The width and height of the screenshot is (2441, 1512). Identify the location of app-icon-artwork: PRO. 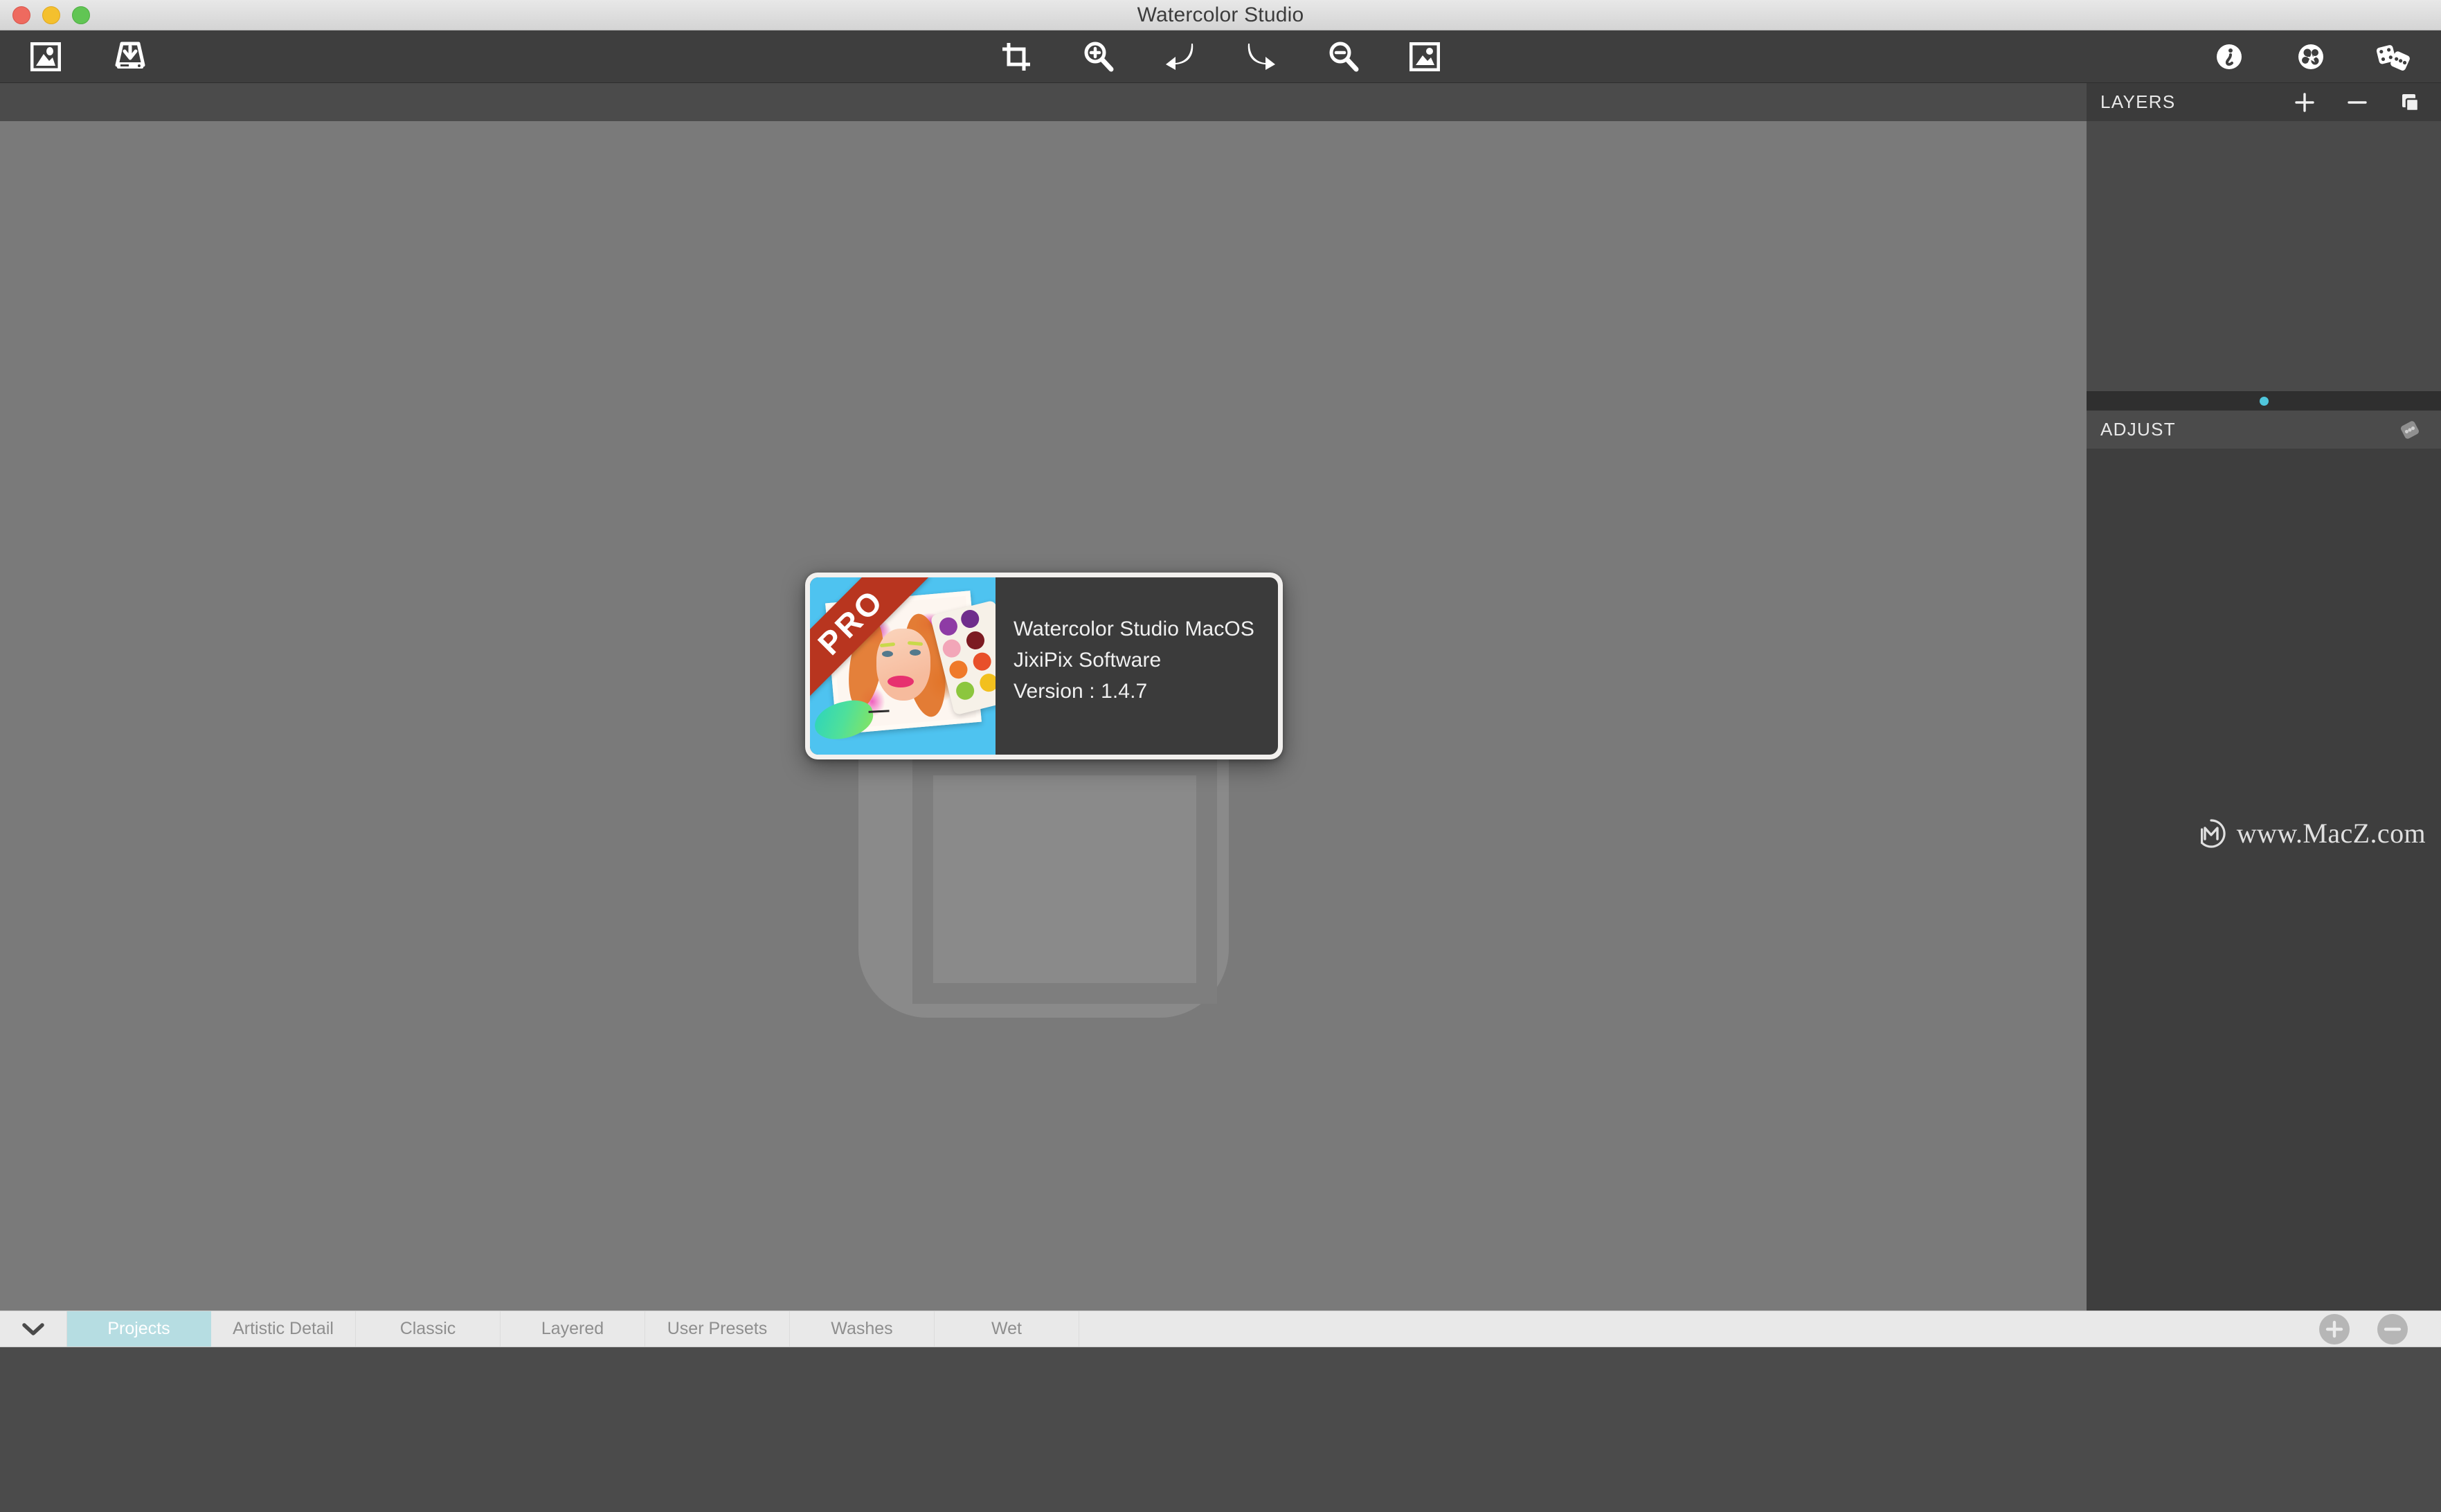
(903, 666).